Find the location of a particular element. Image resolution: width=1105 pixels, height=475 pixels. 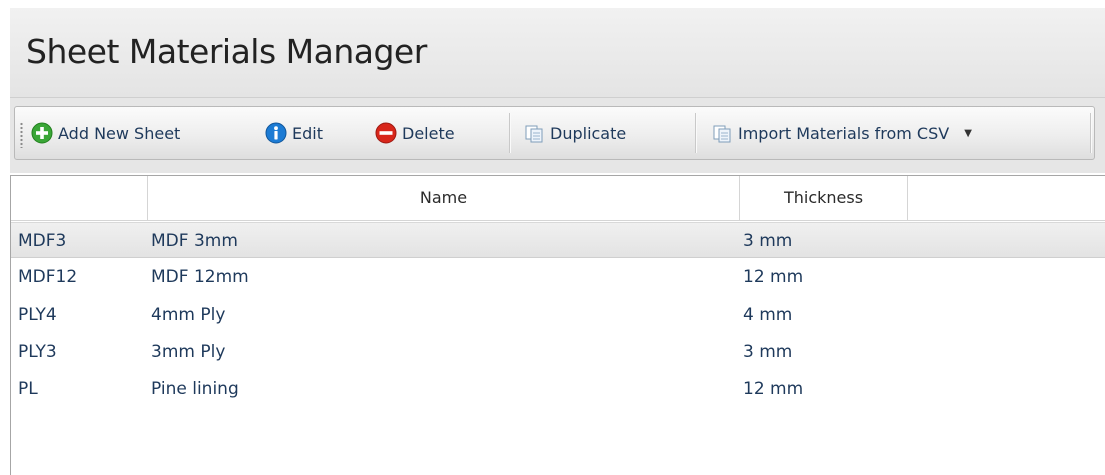

cell-code: MDF3 is located at coordinates (42, 241).